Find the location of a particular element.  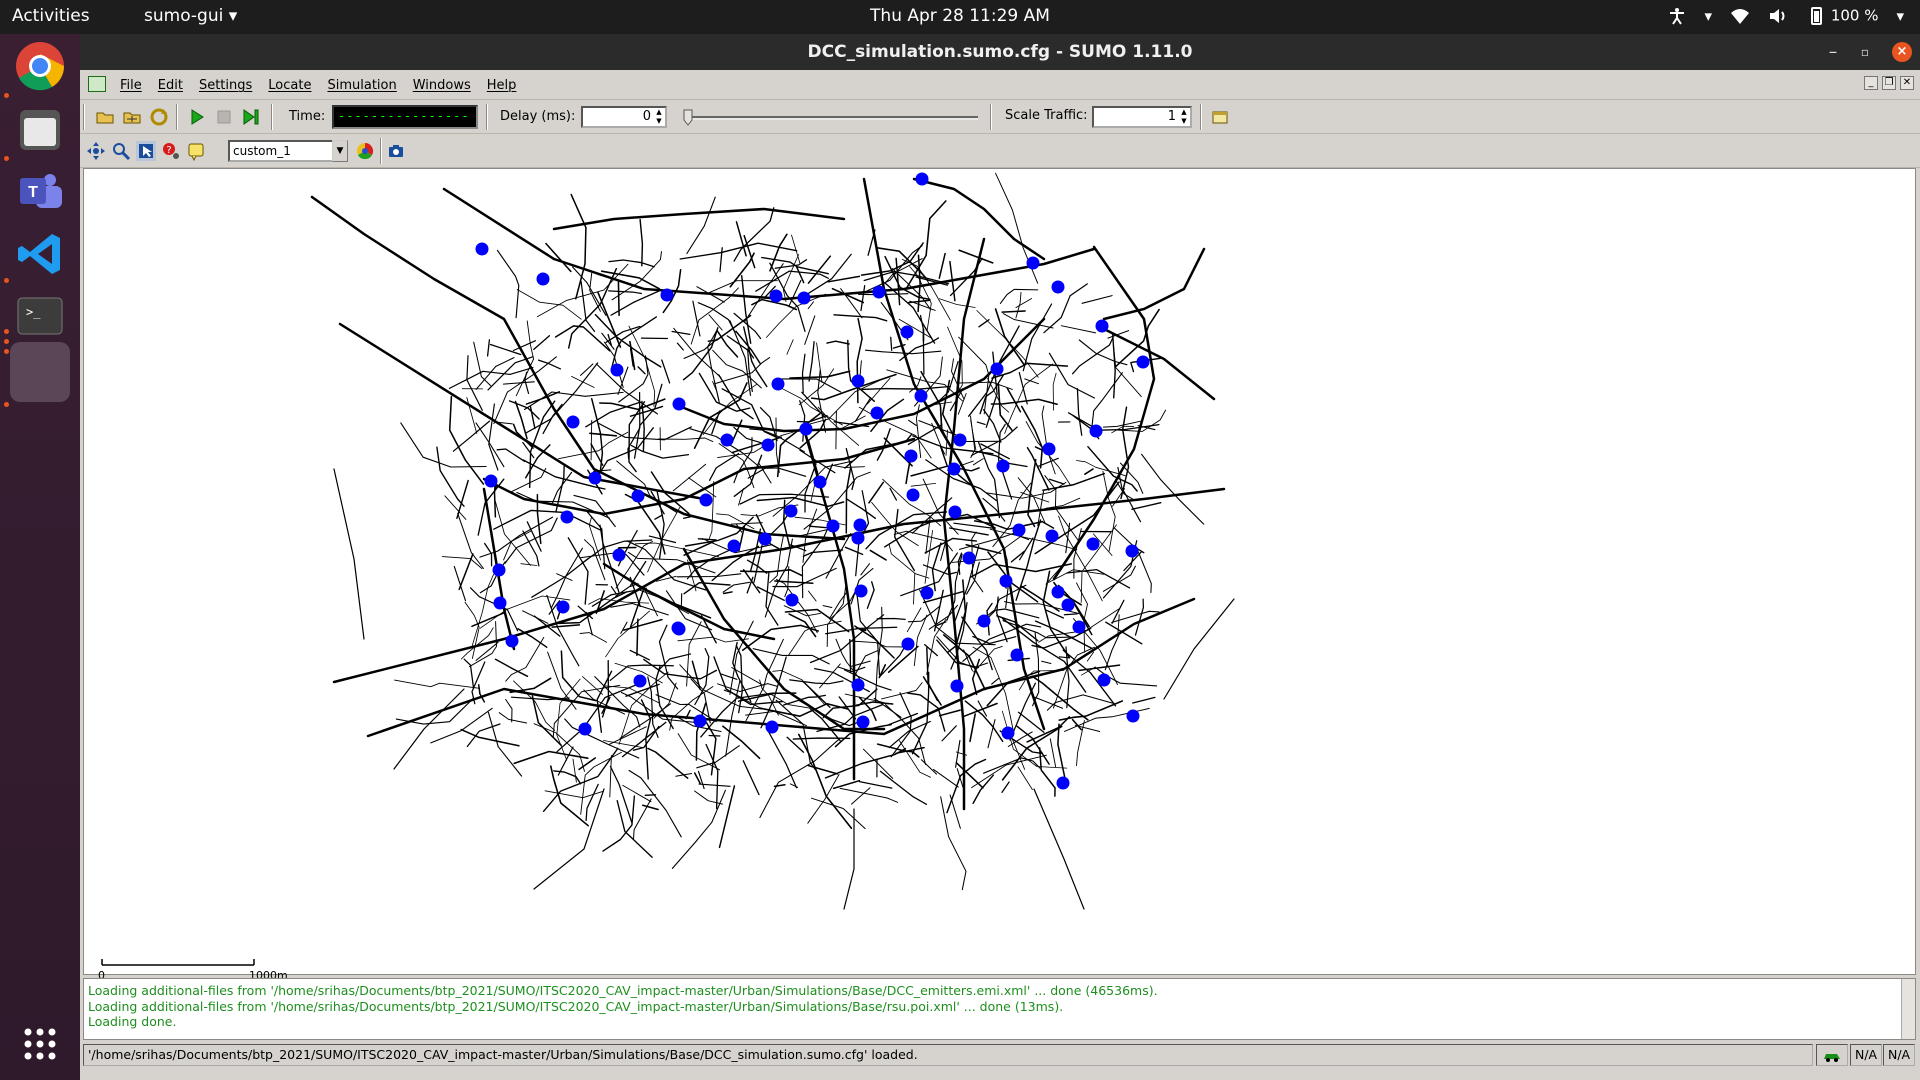

battery-indicator: 100 % is located at coordinates (1842, 16).